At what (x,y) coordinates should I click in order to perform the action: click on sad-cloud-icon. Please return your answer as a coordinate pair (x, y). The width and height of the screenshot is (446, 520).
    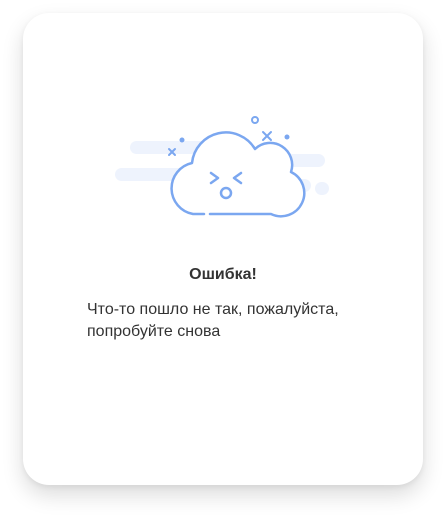
    Looking at the image, I should click on (222, 167).